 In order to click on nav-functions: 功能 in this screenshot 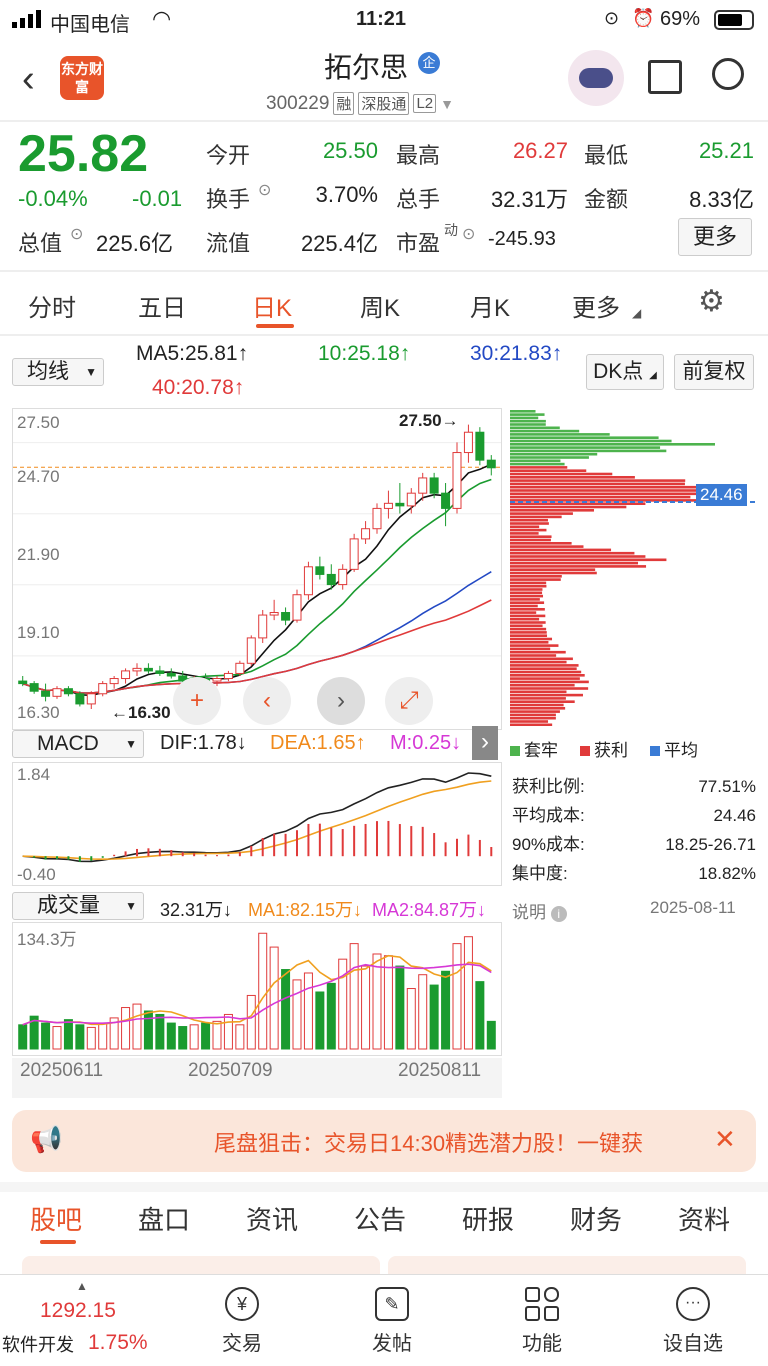, I will do `click(542, 1321)`.